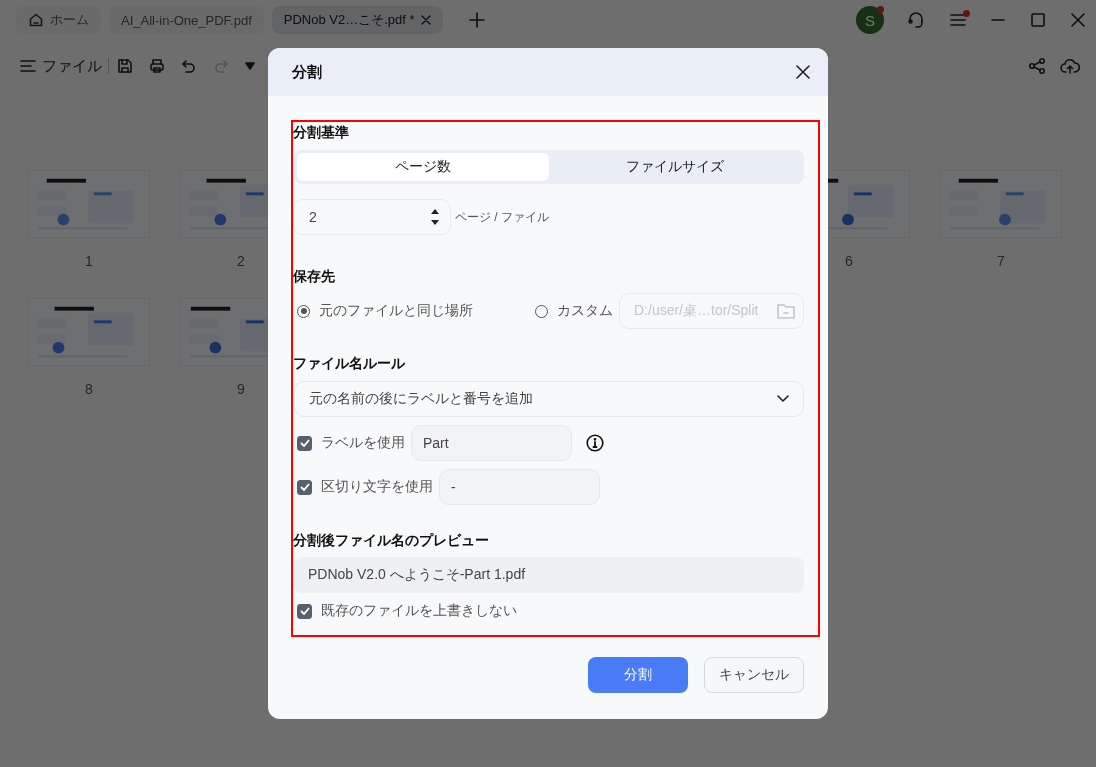 The image size is (1096, 767). Describe the element at coordinates (491, 443) in the screenshot. I see `text-field: Part` at that location.